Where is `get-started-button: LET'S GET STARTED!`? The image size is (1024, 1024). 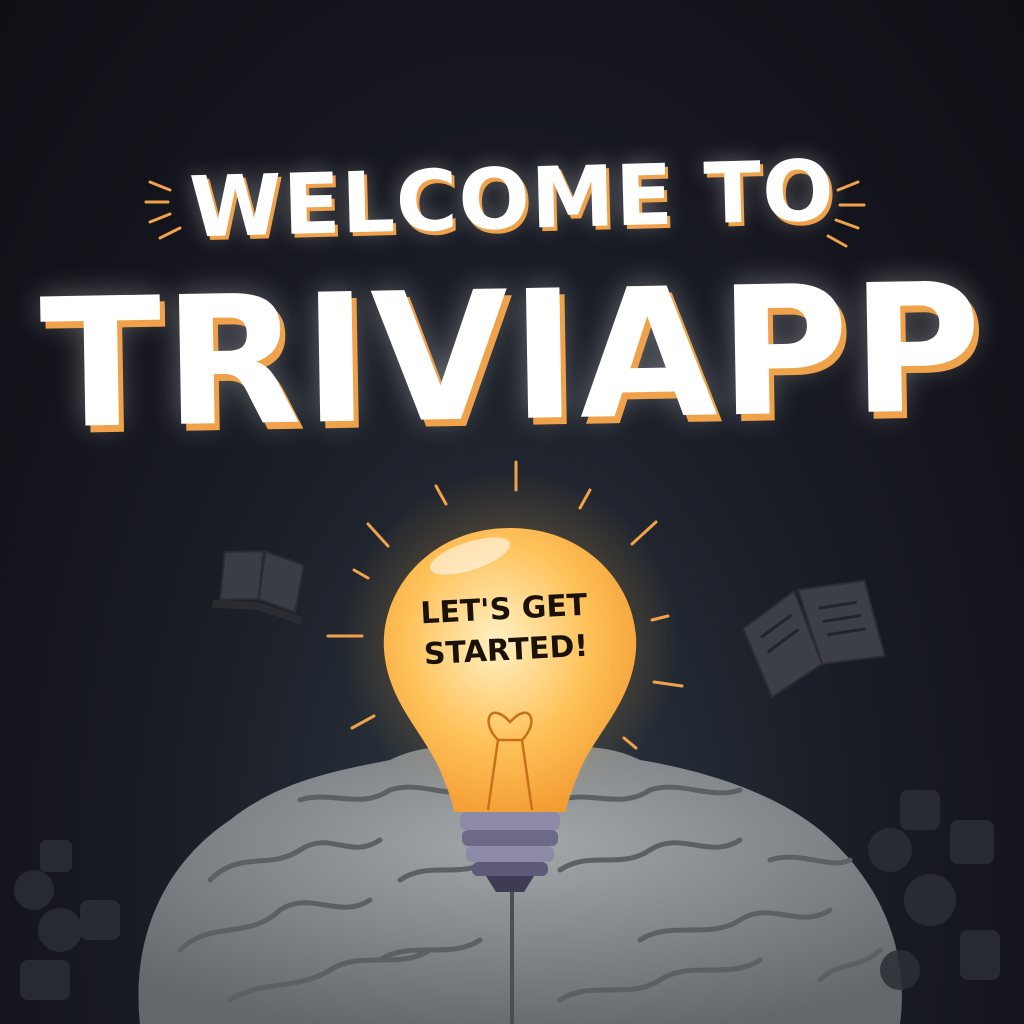 get-started-button: LET'S GET STARTED! is located at coordinates (505, 631).